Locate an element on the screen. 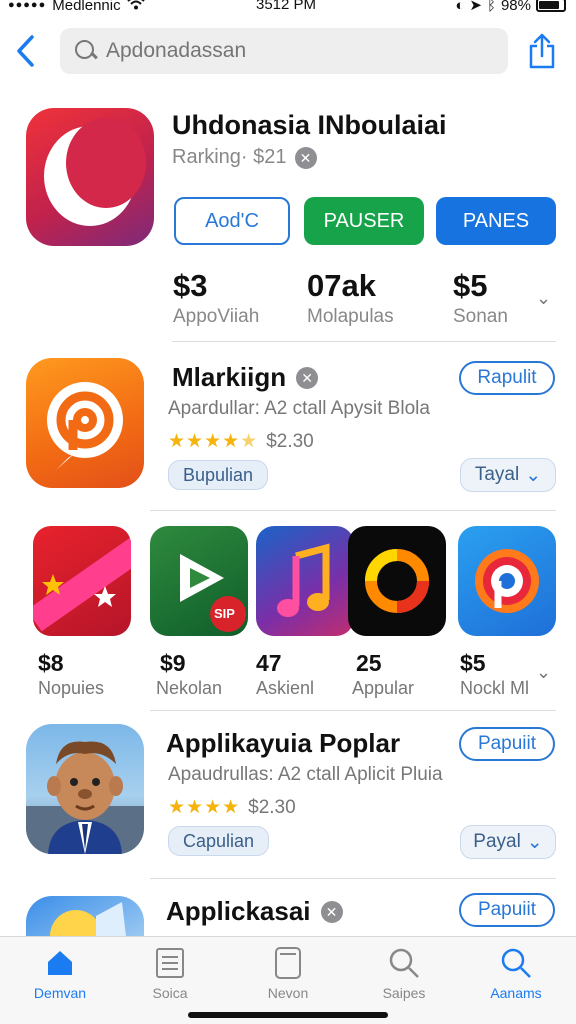  wifi-icon is located at coordinates (135, 7).